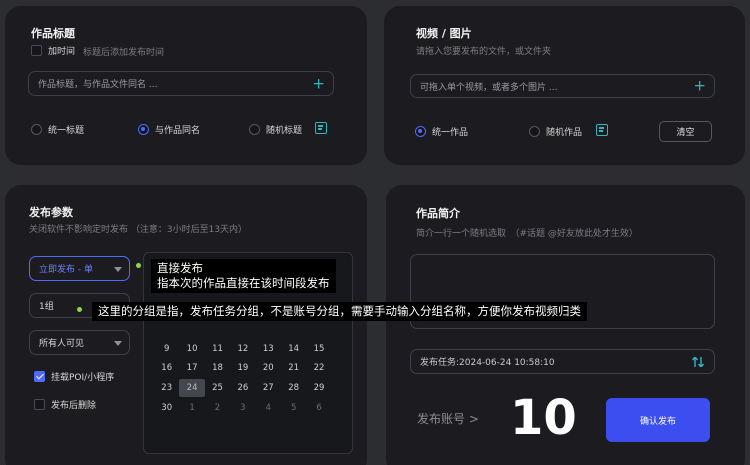 The width and height of the screenshot is (750, 465). I want to click on direct-publish-tooltip: 直接发布 指本次的作品直接在该时间段发布, so click(243, 276).